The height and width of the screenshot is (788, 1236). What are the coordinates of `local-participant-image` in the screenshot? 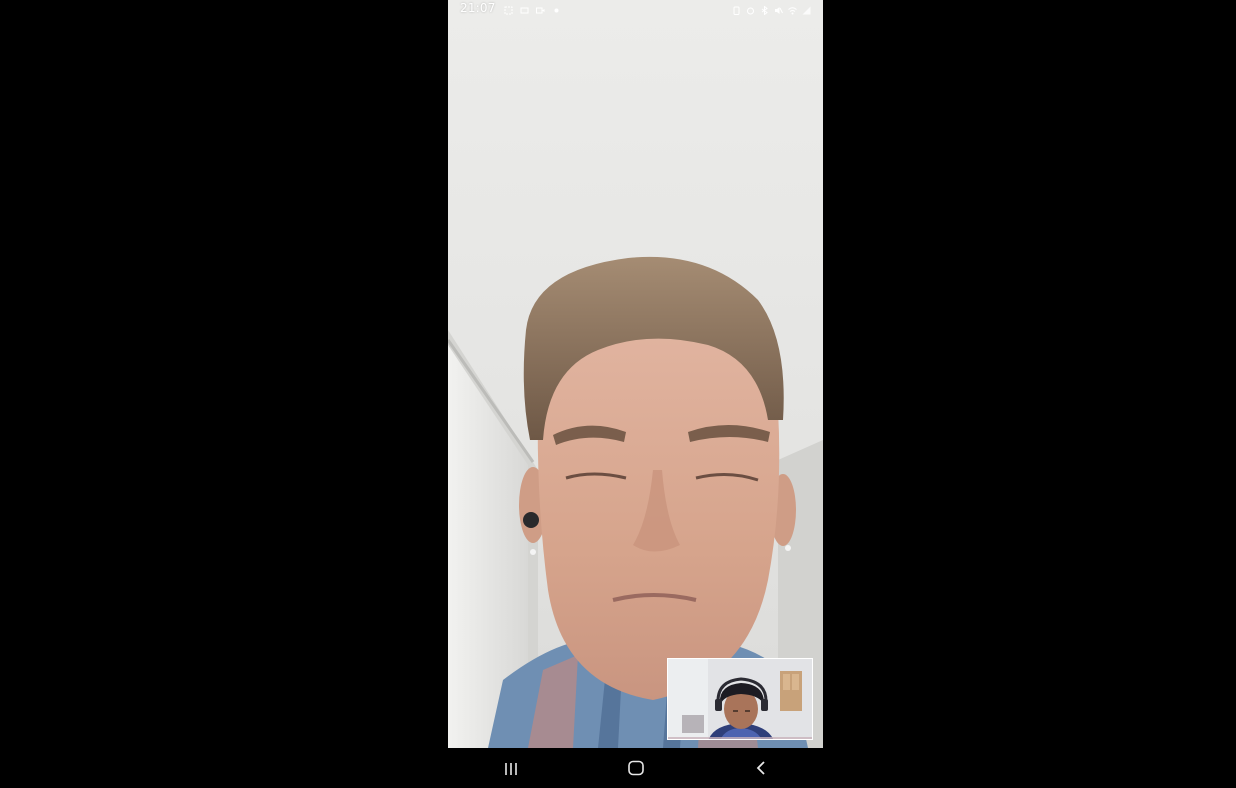 It's located at (740, 699).